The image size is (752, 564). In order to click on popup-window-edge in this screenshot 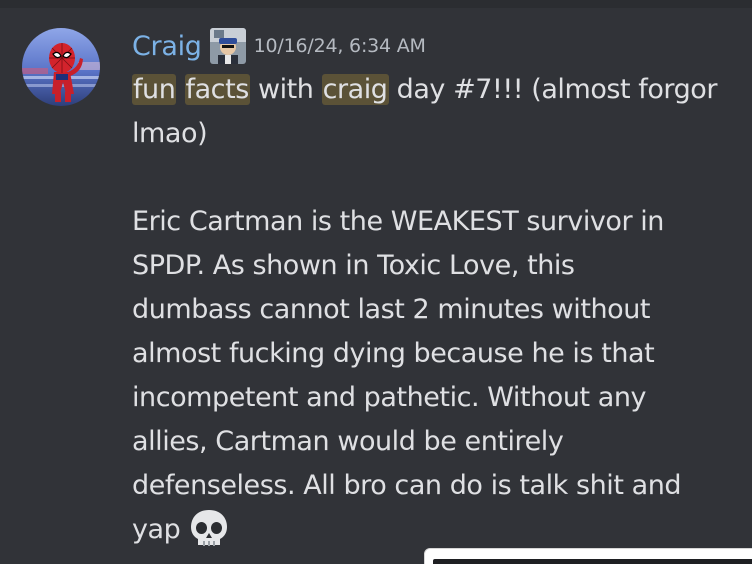, I will do `click(588, 556)`.